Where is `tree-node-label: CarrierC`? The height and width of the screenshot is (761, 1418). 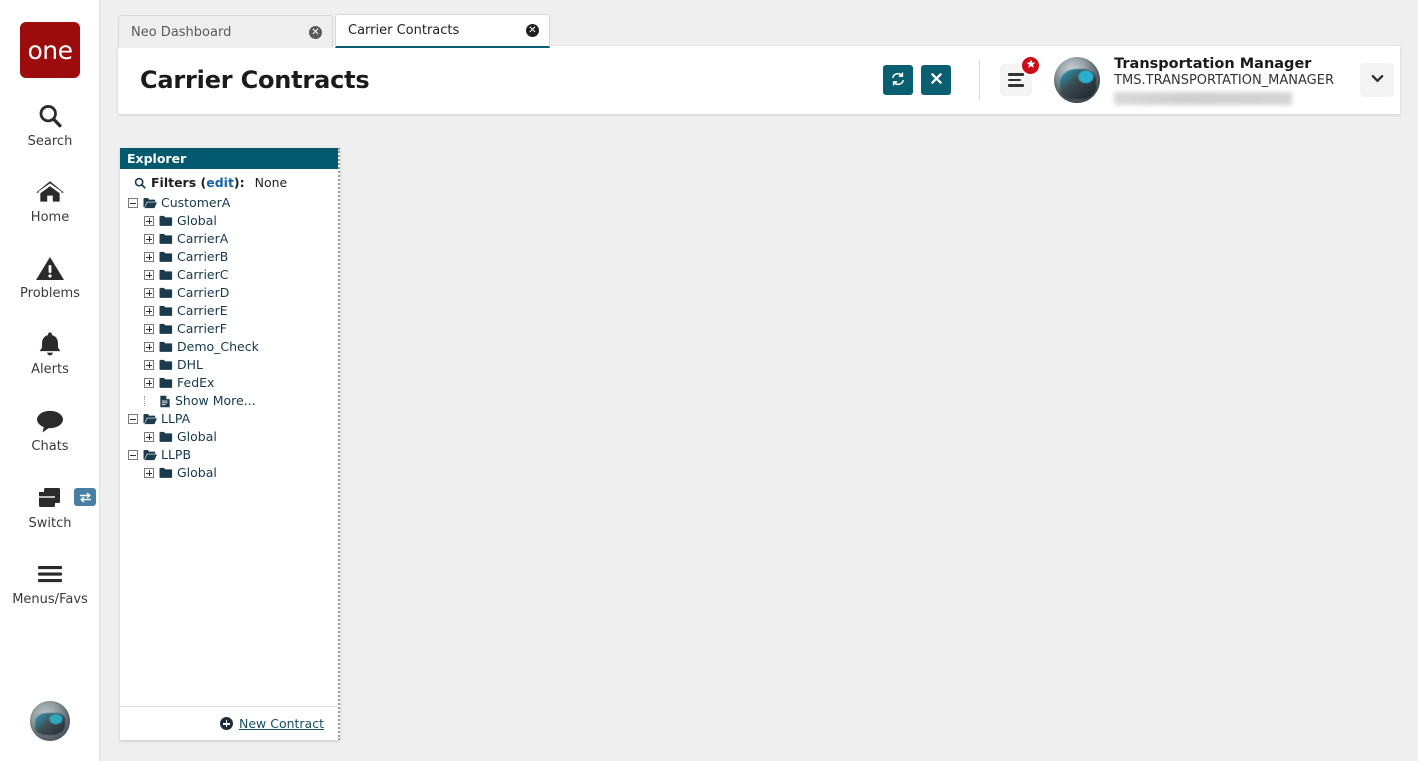
tree-node-label: CarrierC is located at coordinates (203, 274).